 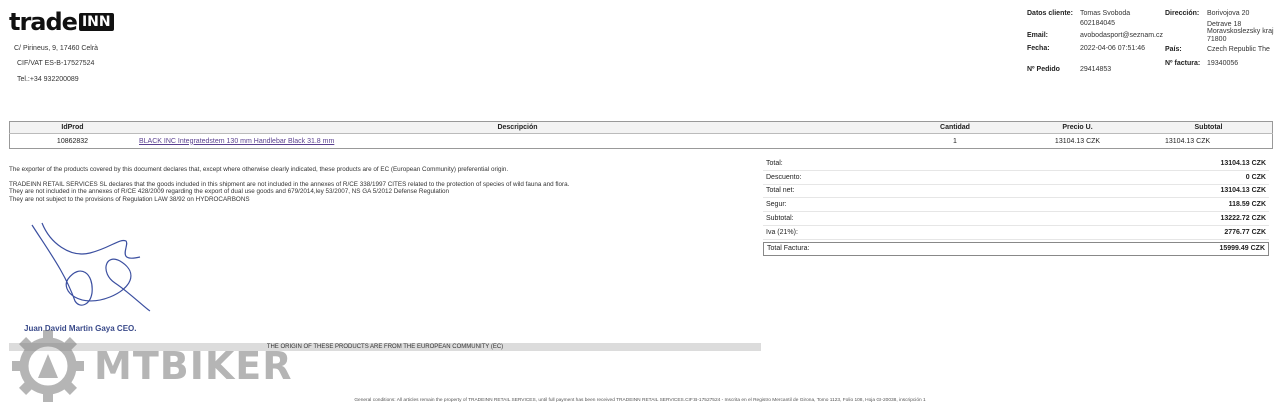 What do you see at coordinates (1112, 48) in the screenshot?
I see `order-date: 2022-04-06 07:51:46` at bounding box center [1112, 48].